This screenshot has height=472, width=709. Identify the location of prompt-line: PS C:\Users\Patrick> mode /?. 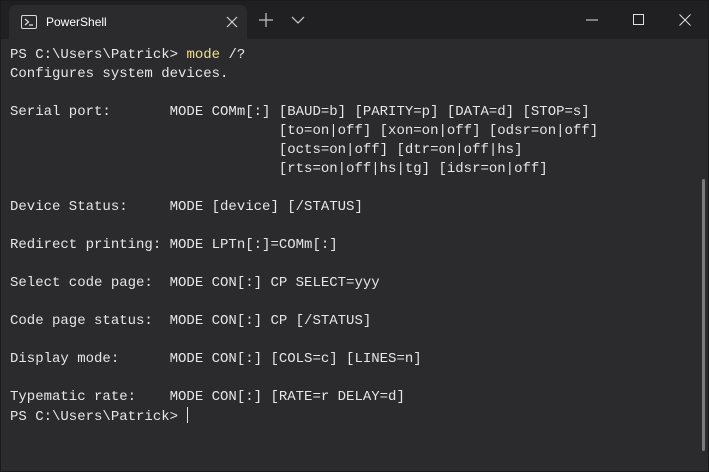
(127, 55).